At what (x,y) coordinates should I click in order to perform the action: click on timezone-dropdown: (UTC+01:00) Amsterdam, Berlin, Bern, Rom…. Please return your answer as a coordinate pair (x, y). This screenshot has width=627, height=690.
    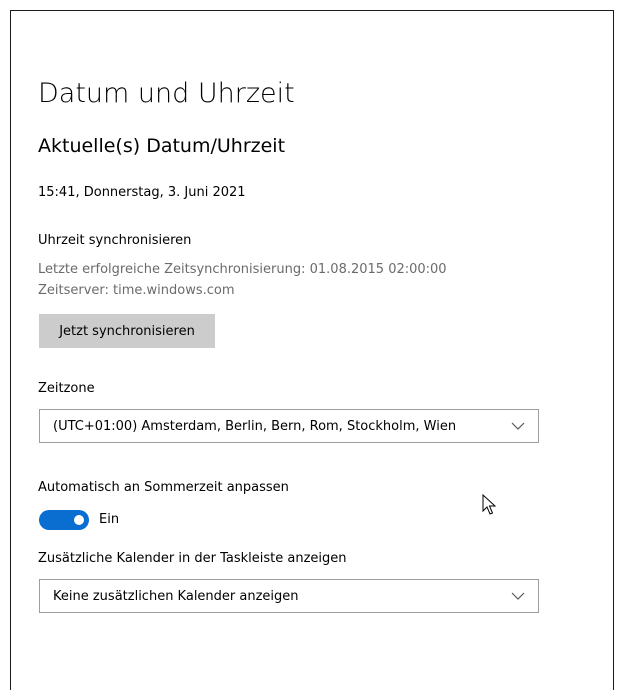
    Looking at the image, I should click on (289, 426).